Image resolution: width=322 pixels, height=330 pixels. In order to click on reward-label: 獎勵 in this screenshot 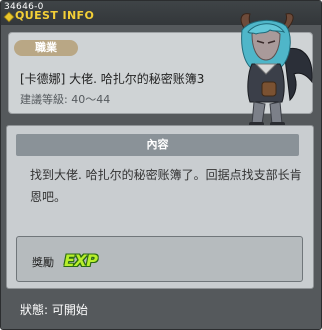, I will do `click(43, 262)`.